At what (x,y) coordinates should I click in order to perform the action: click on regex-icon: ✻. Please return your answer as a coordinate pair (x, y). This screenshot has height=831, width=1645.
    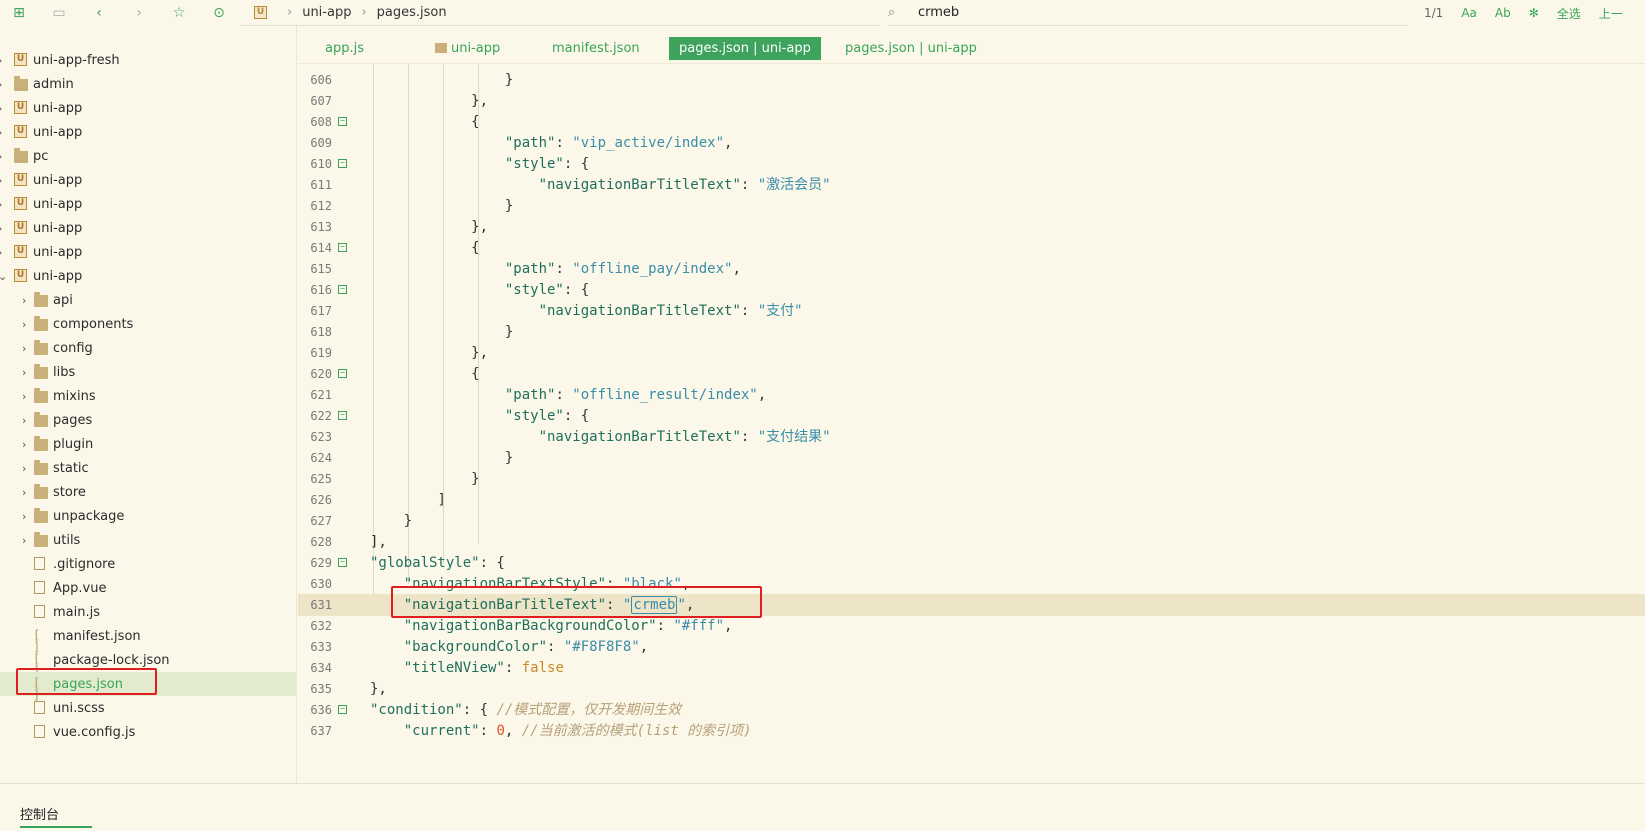
    Looking at the image, I should click on (1534, 13).